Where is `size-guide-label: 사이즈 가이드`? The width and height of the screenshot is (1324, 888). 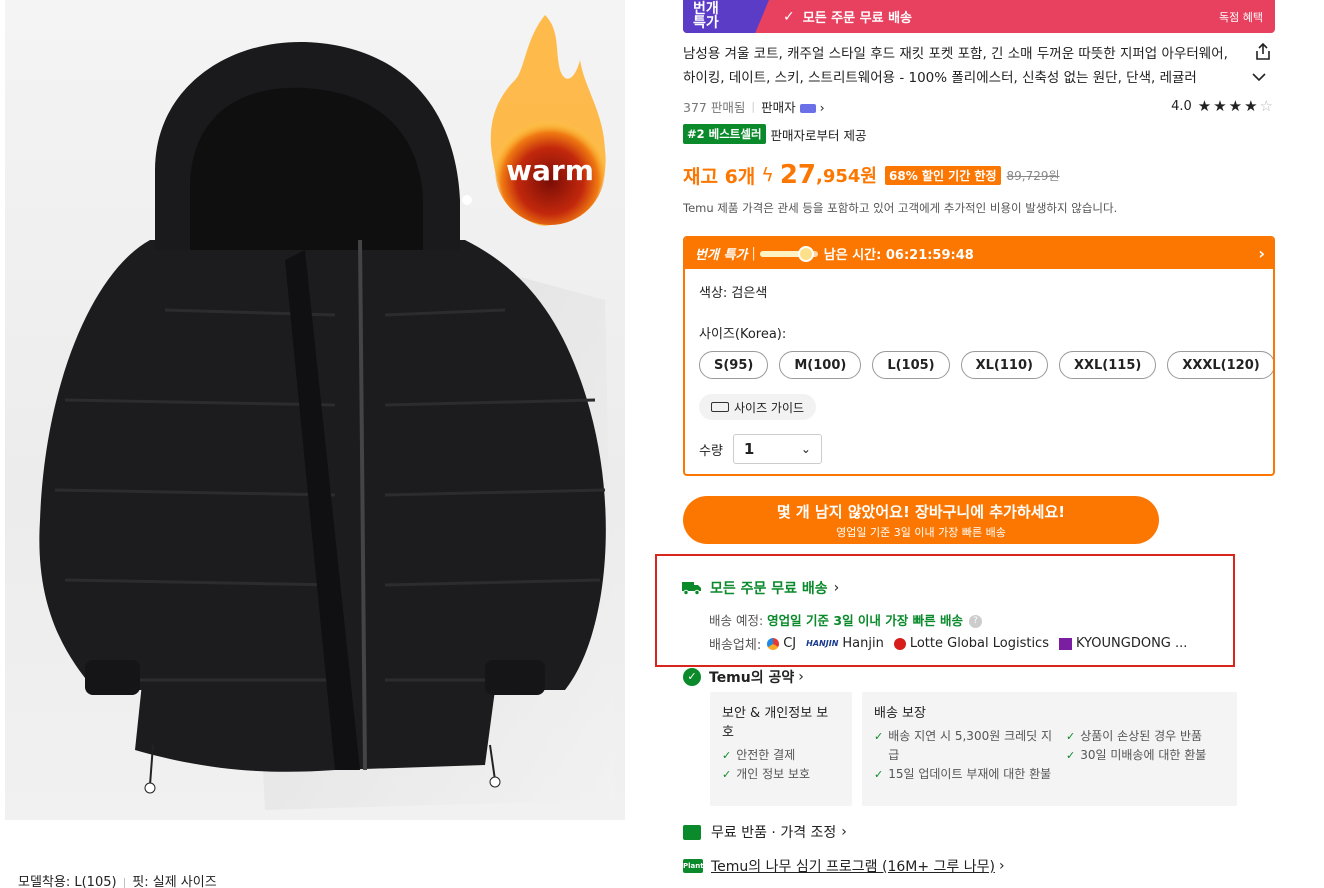 size-guide-label: 사이즈 가이드 is located at coordinates (769, 407).